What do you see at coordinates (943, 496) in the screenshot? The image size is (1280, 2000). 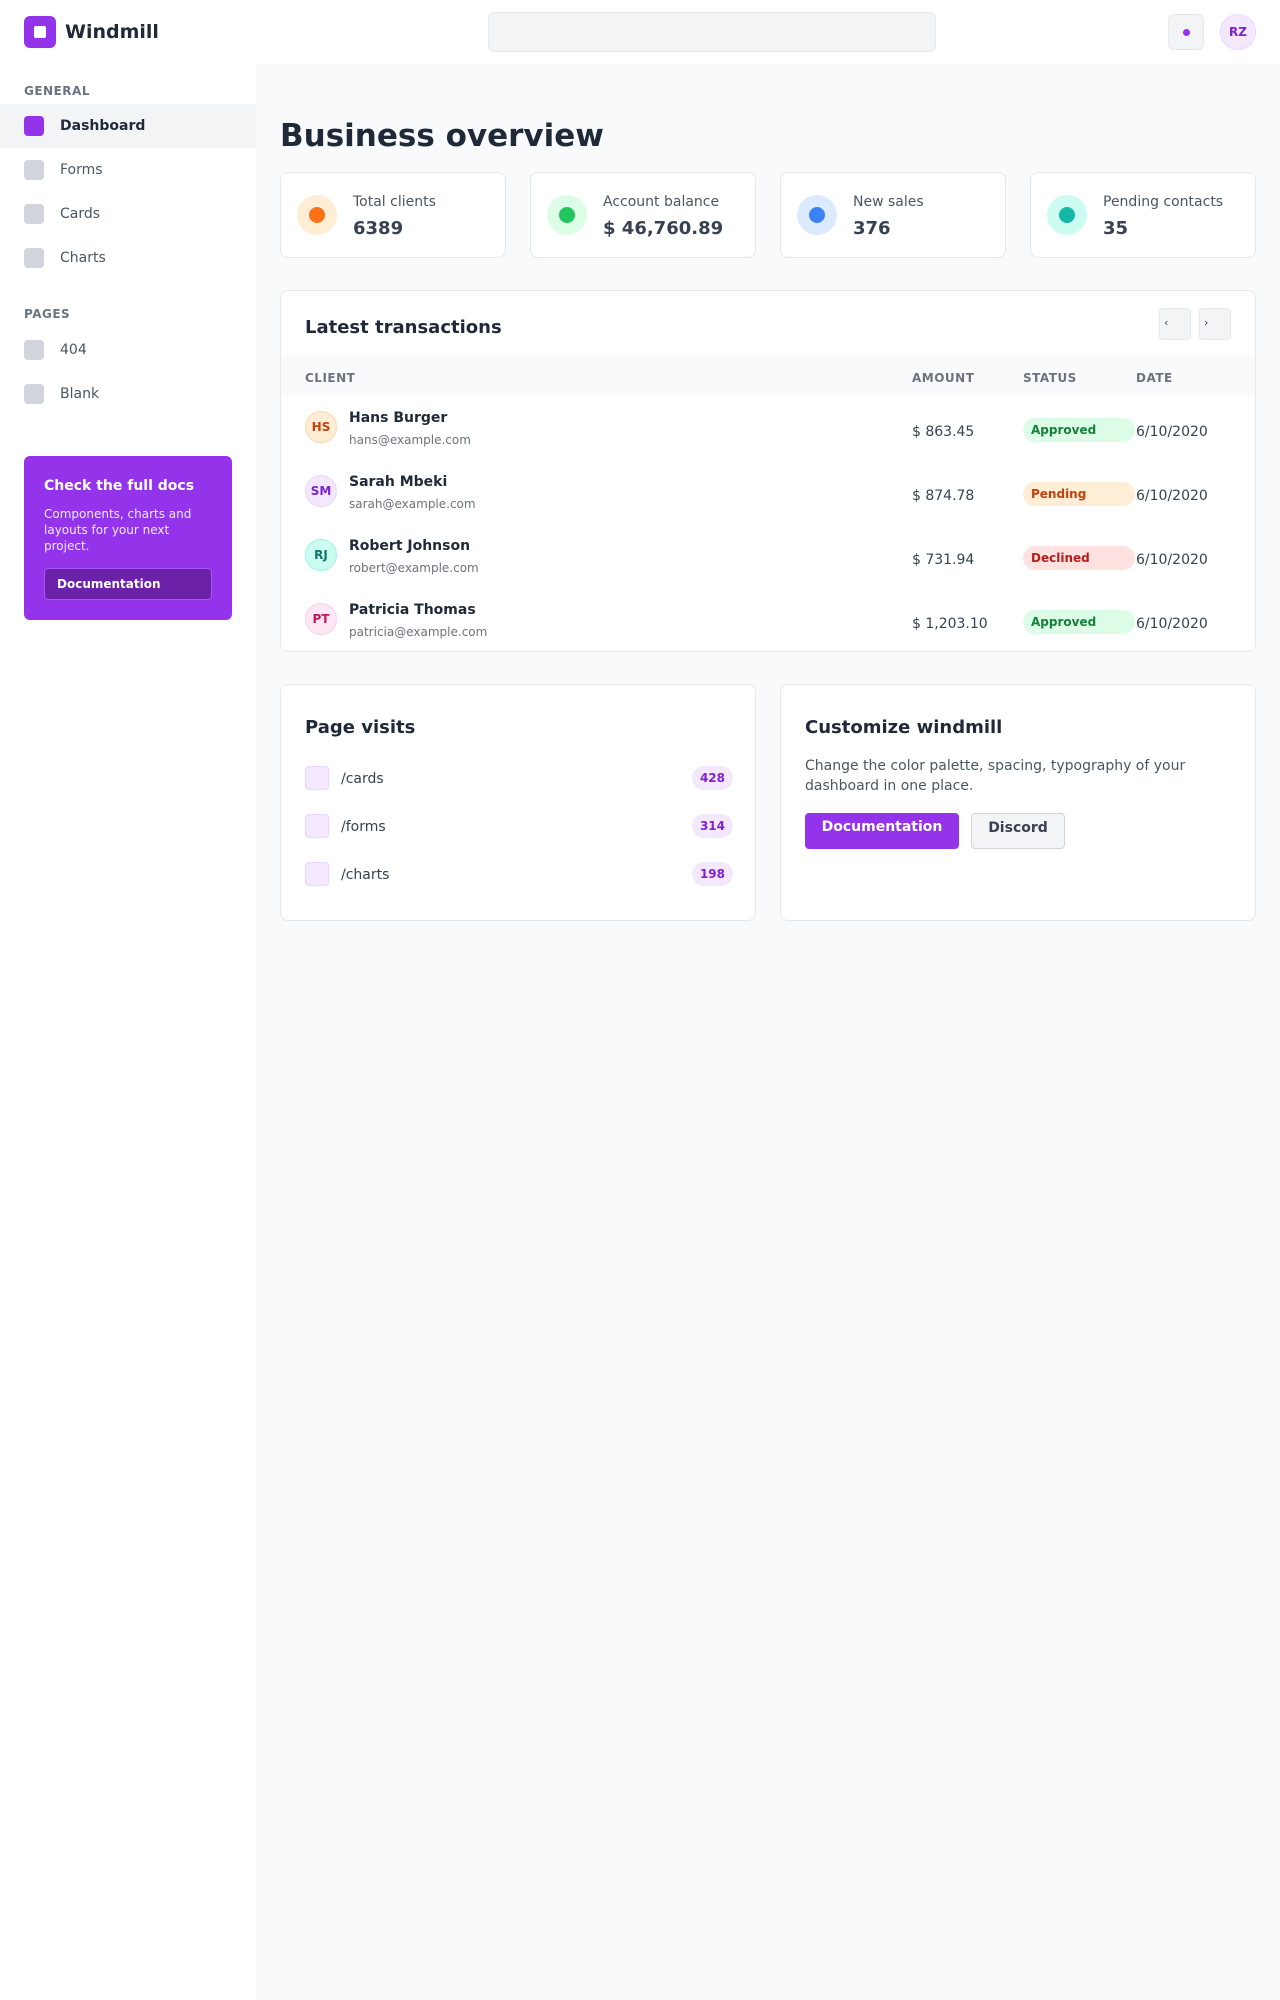 I see `transaction-amount: $ 874.78` at bounding box center [943, 496].